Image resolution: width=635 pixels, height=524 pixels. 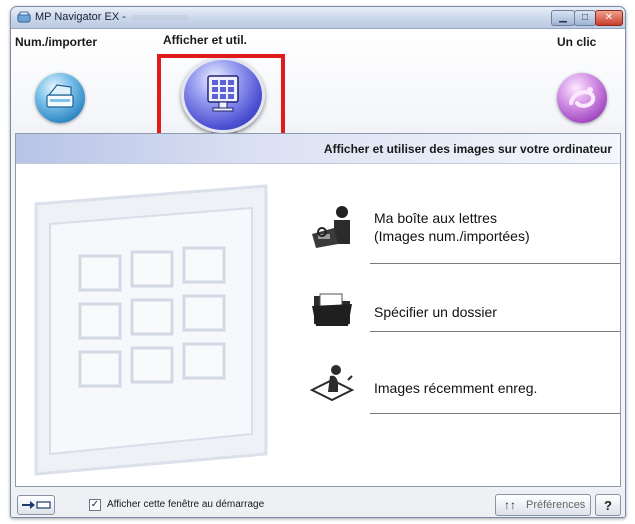 I want to click on toggle-mode-button, so click(x=36, y=505).